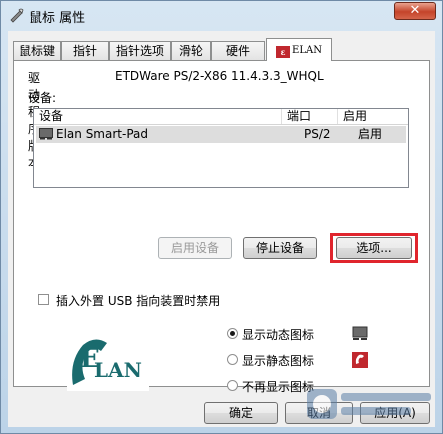 The image size is (443, 434). What do you see at coordinates (102, 134) in the screenshot?
I see `device-name: Elan Smart-Pad` at bounding box center [102, 134].